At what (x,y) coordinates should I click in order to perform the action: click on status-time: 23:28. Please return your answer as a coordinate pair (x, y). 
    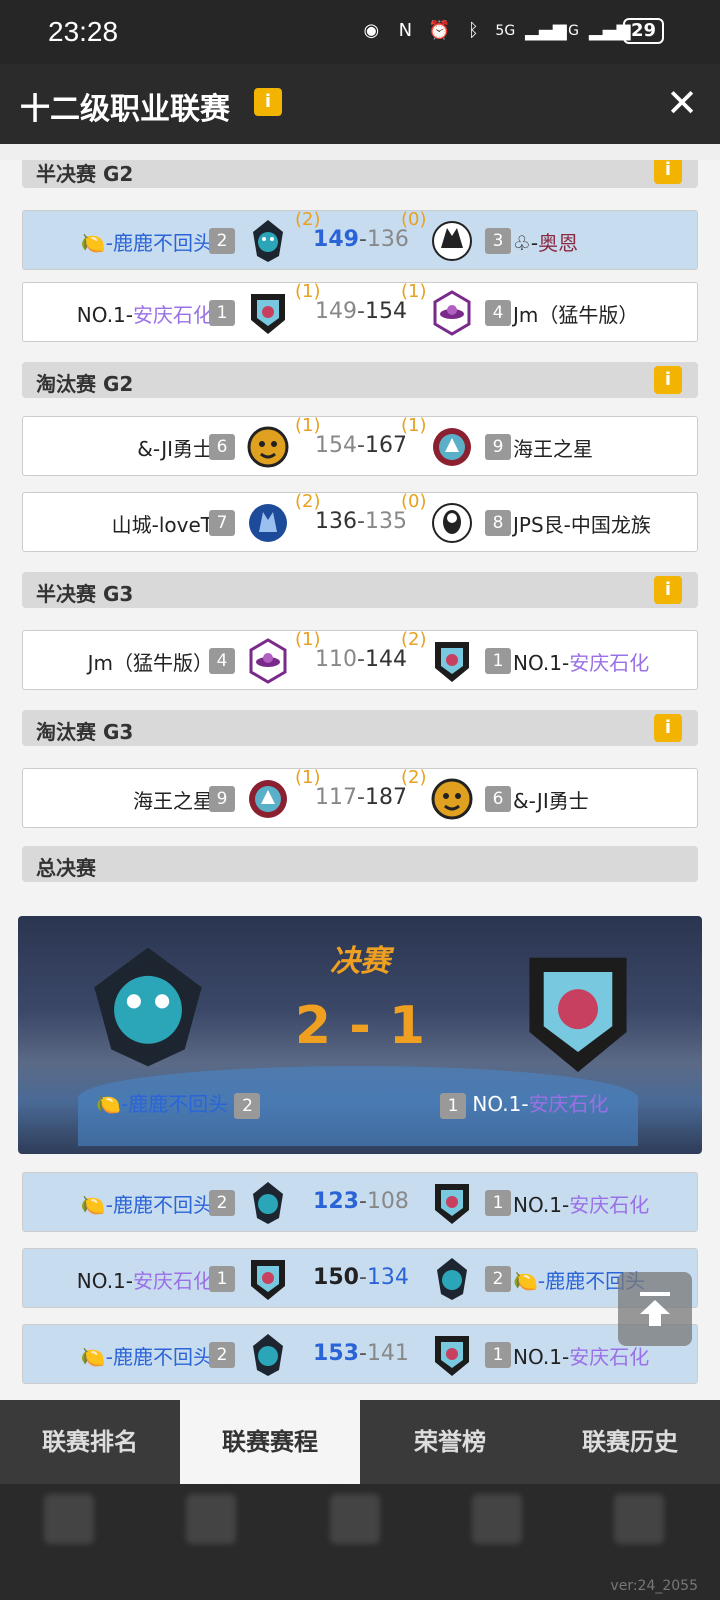
    Looking at the image, I should click on (83, 31).